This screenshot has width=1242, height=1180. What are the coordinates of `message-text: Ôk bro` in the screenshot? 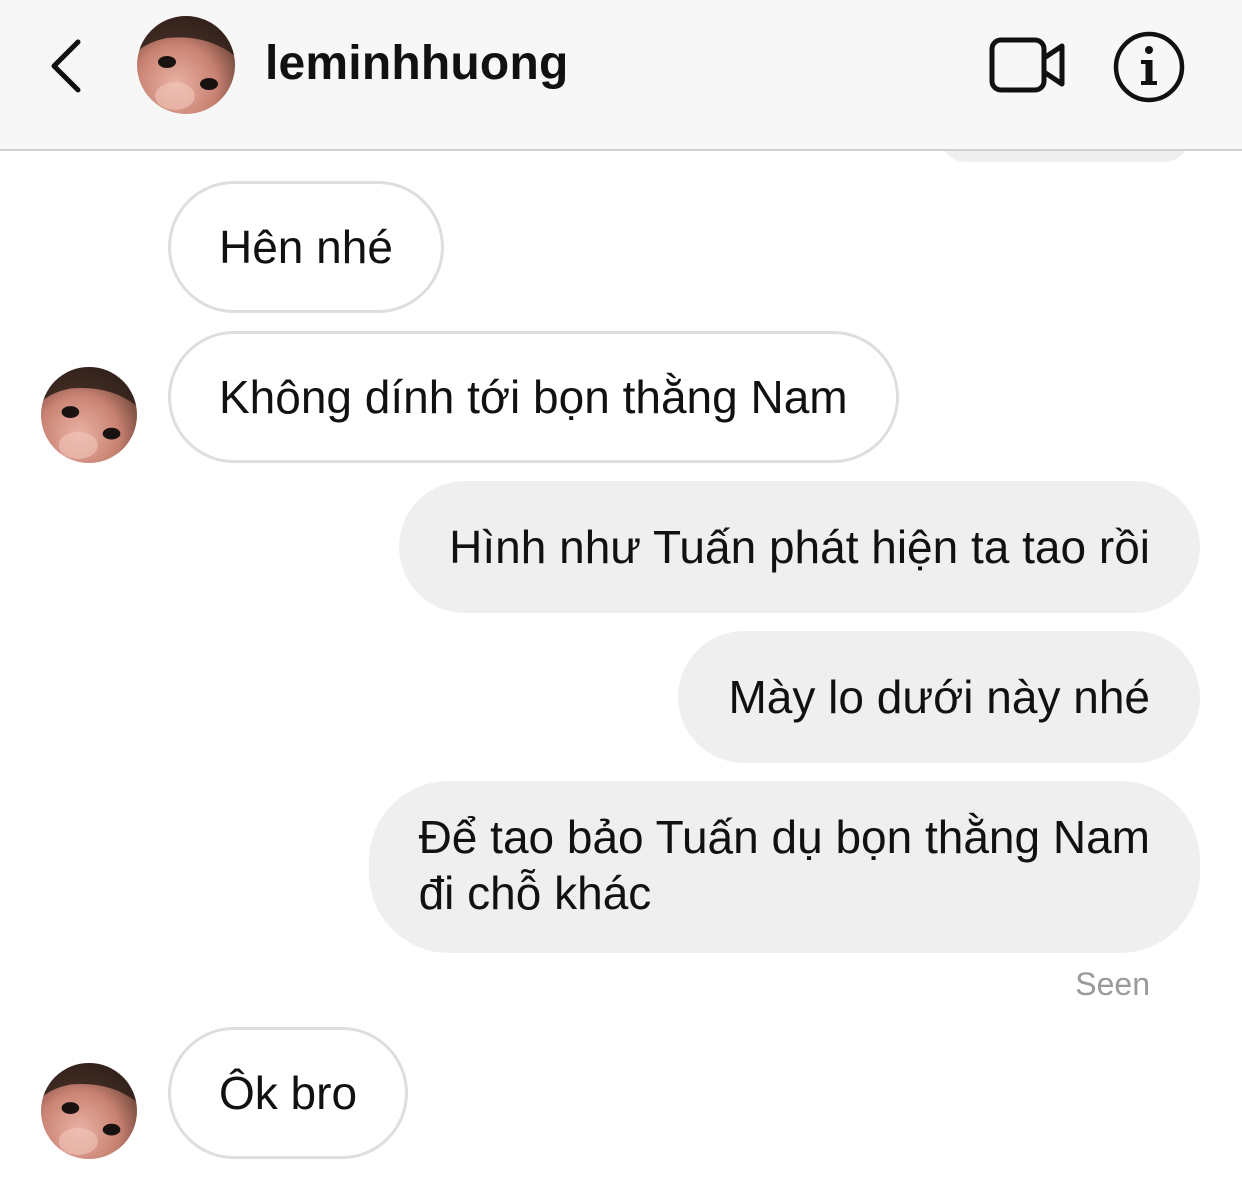 It's located at (288, 1093).